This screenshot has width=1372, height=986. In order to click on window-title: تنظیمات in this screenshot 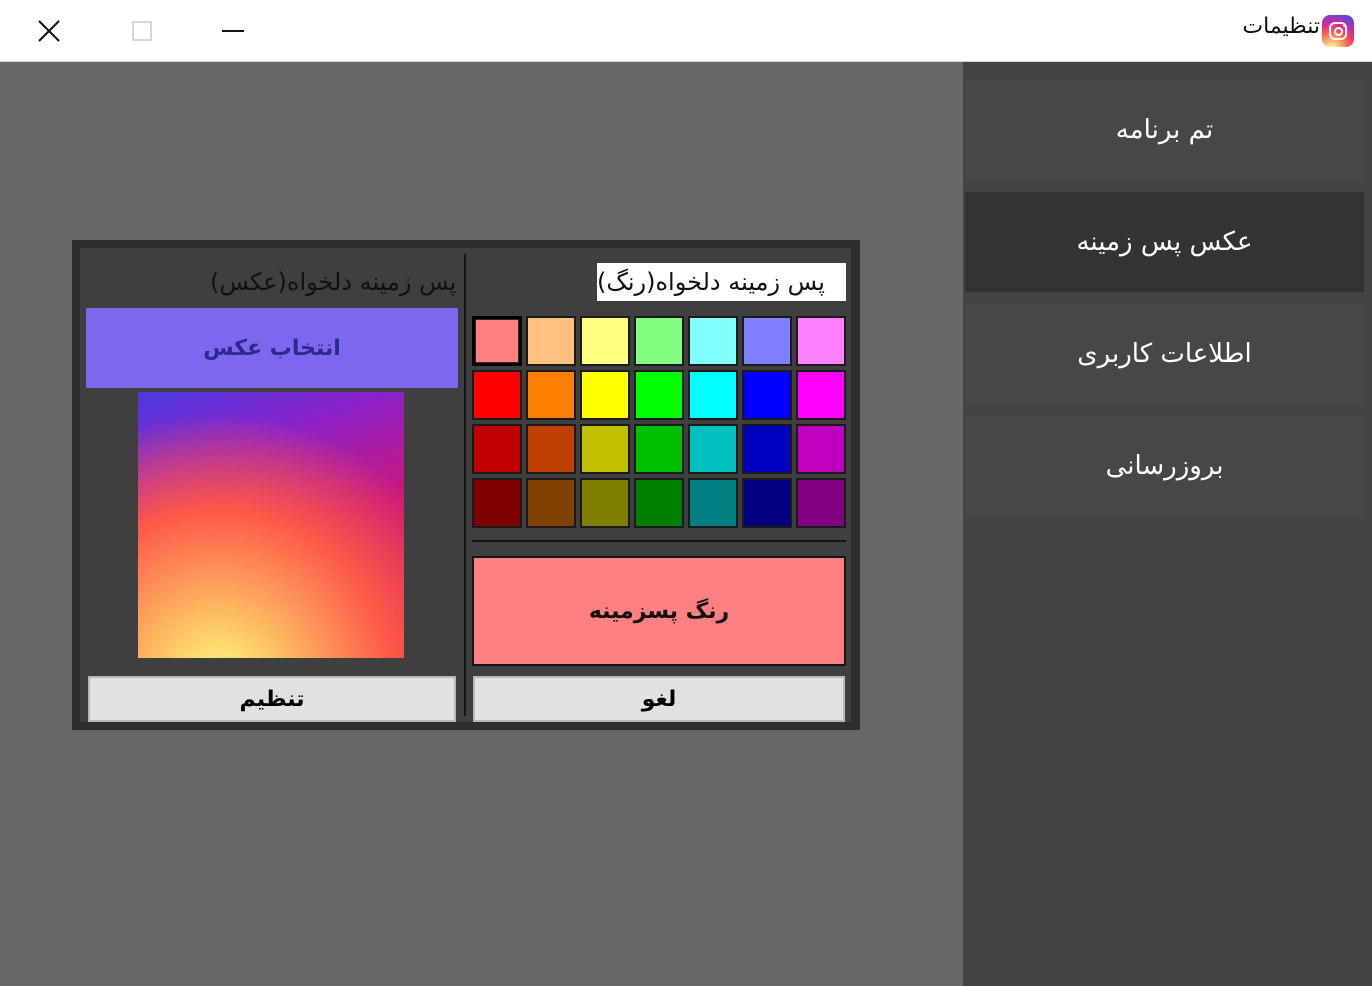, I will do `click(1281, 26)`.